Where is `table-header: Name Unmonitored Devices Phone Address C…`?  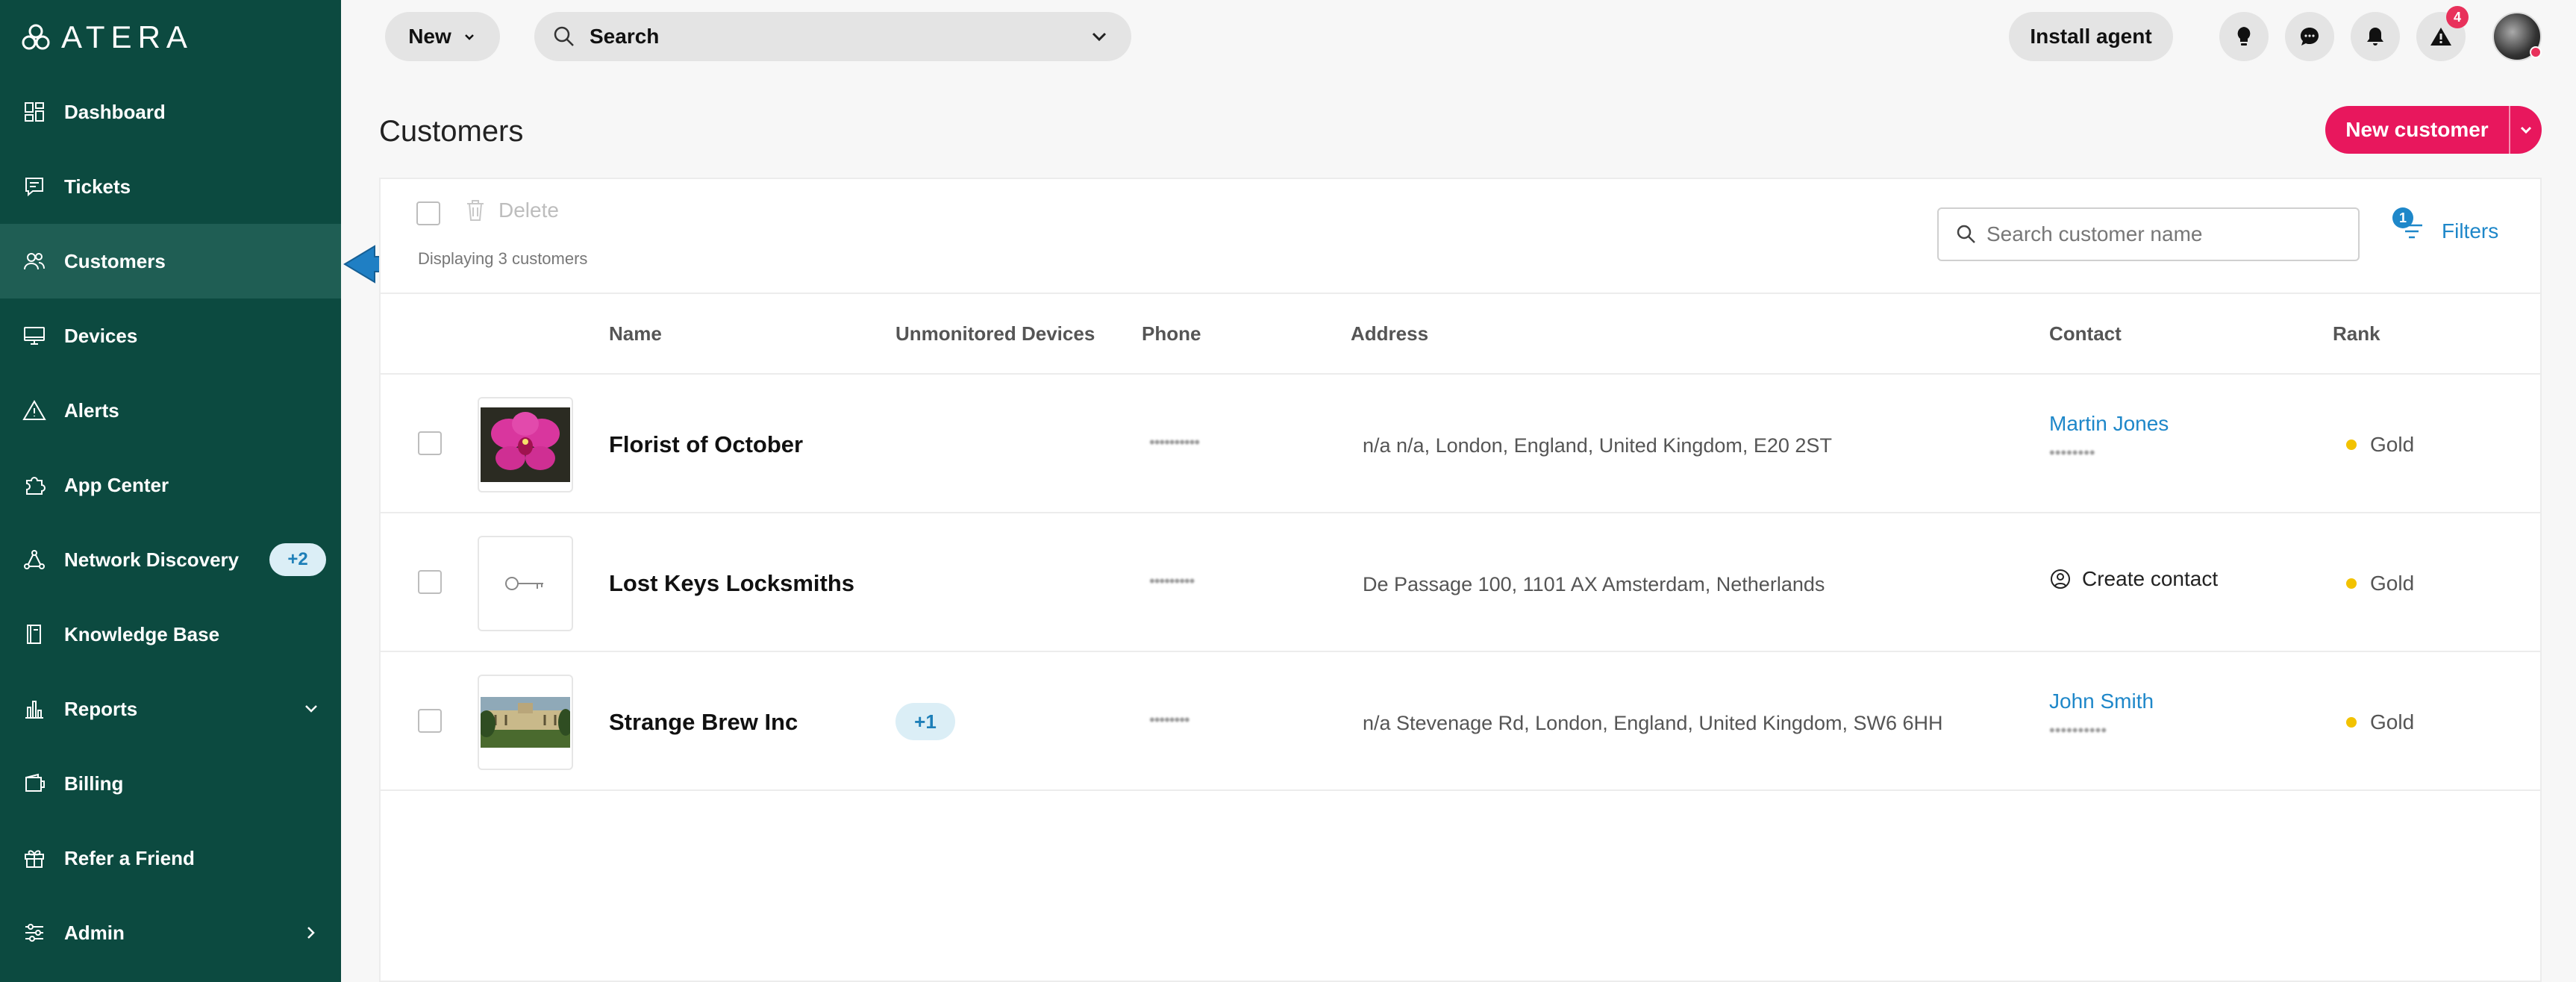 table-header: Name Unmonitored Devices Phone Address C… is located at coordinates (1460, 334).